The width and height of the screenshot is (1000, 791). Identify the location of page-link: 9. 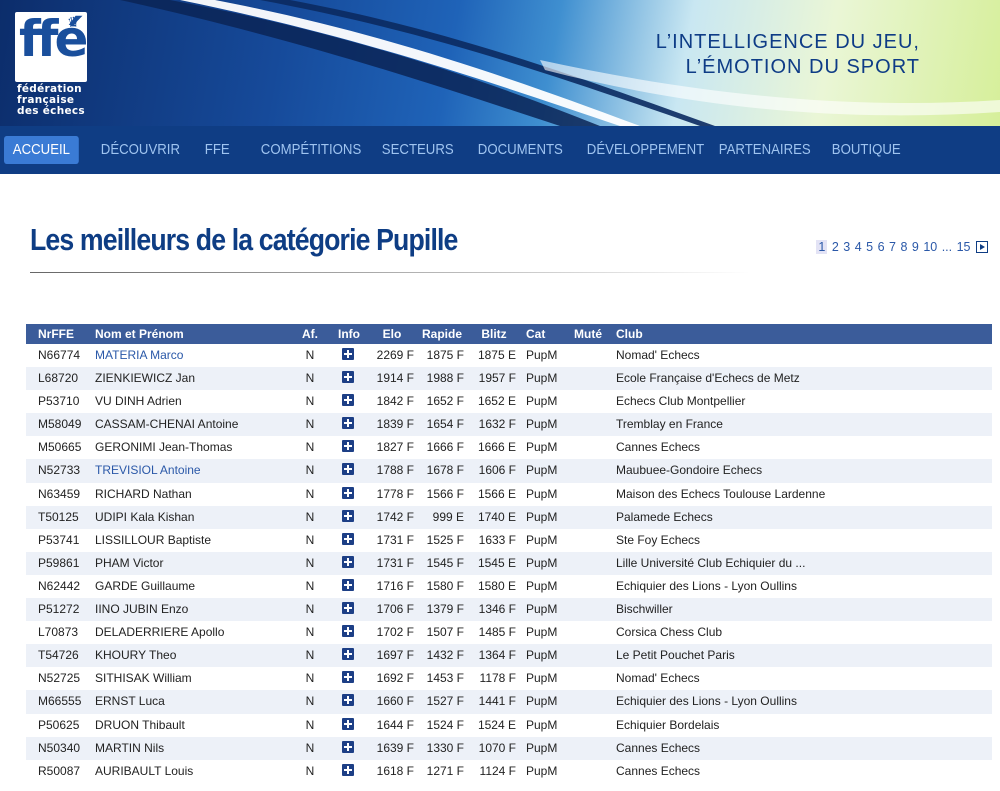
(915, 247).